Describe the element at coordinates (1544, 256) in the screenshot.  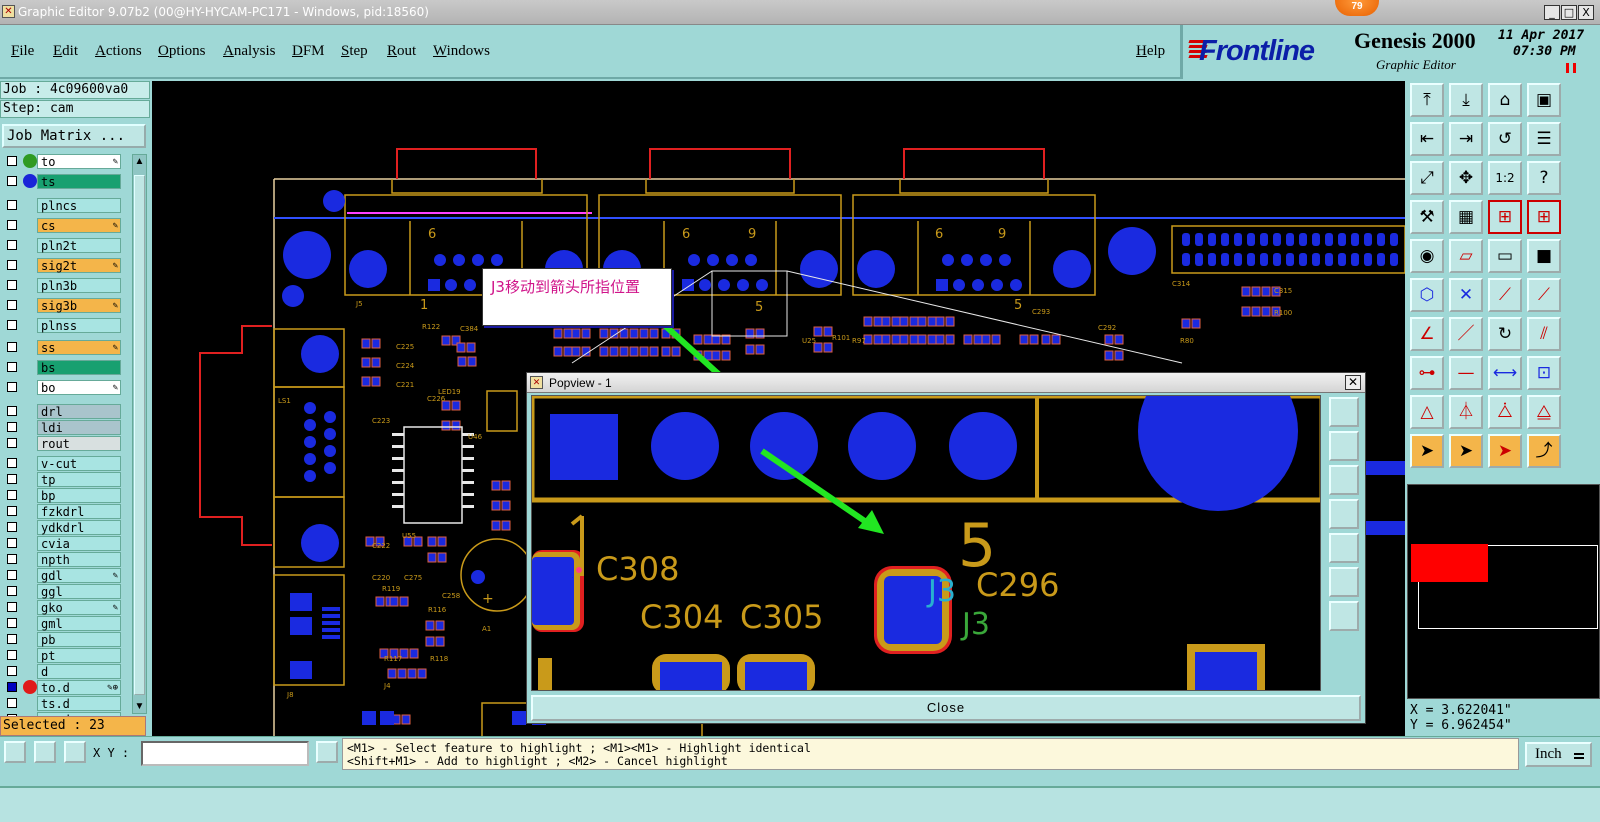
I see `square-icon: ■` at that location.